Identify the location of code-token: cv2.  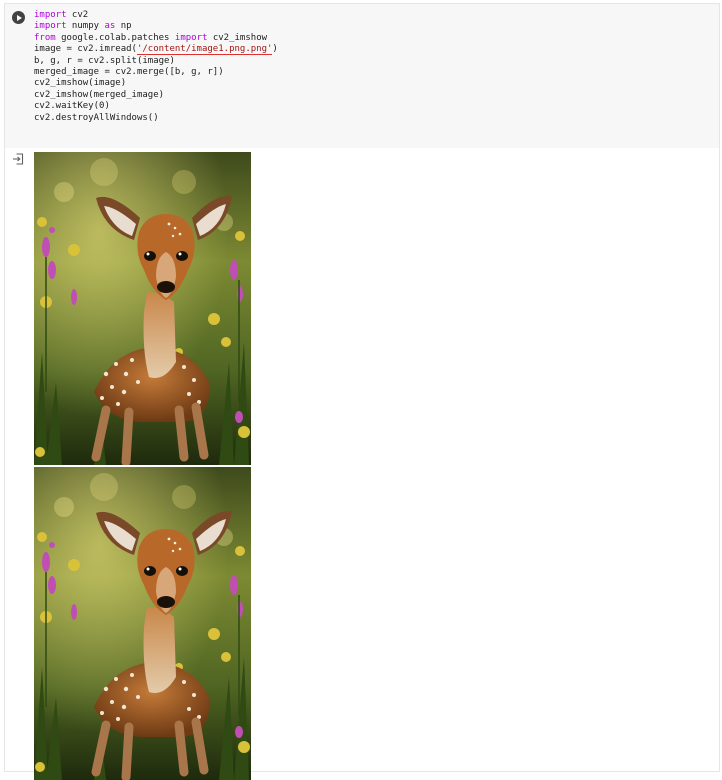
(77, 15).